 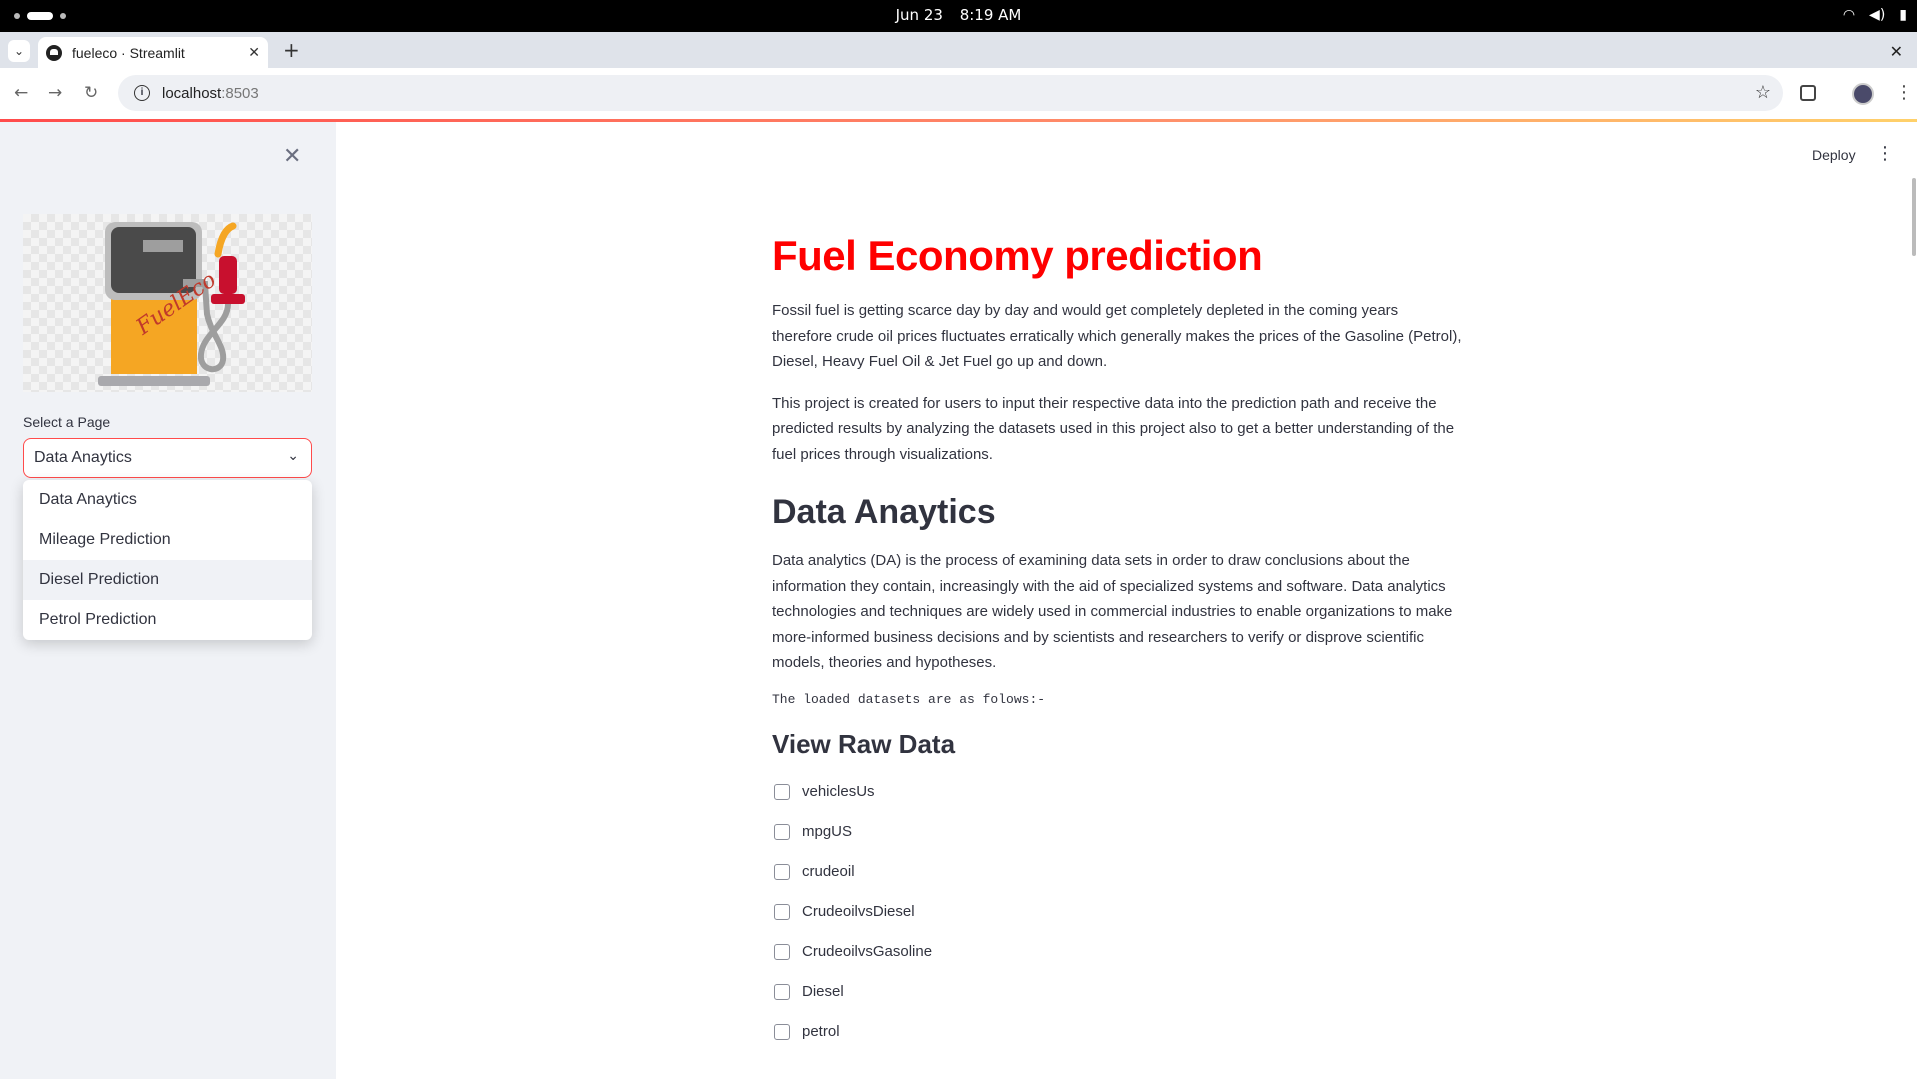 I want to click on tab-search-chevron-icon: ⌄, so click(x=19, y=51).